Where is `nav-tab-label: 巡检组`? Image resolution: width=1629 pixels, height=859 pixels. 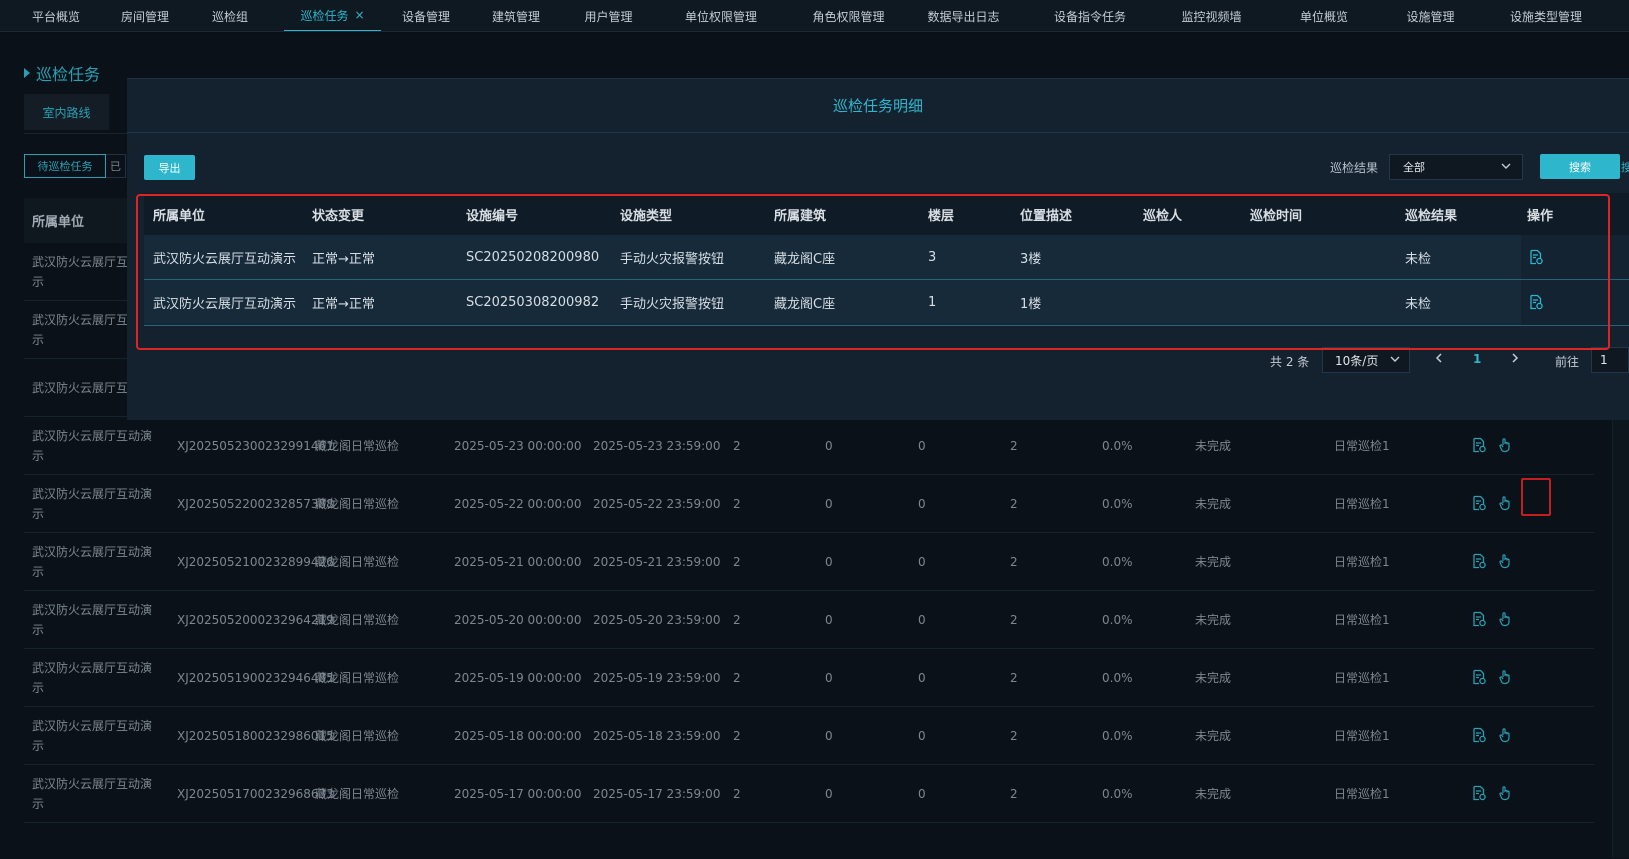
nav-tab-label: 巡检组 is located at coordinates (229, 16).